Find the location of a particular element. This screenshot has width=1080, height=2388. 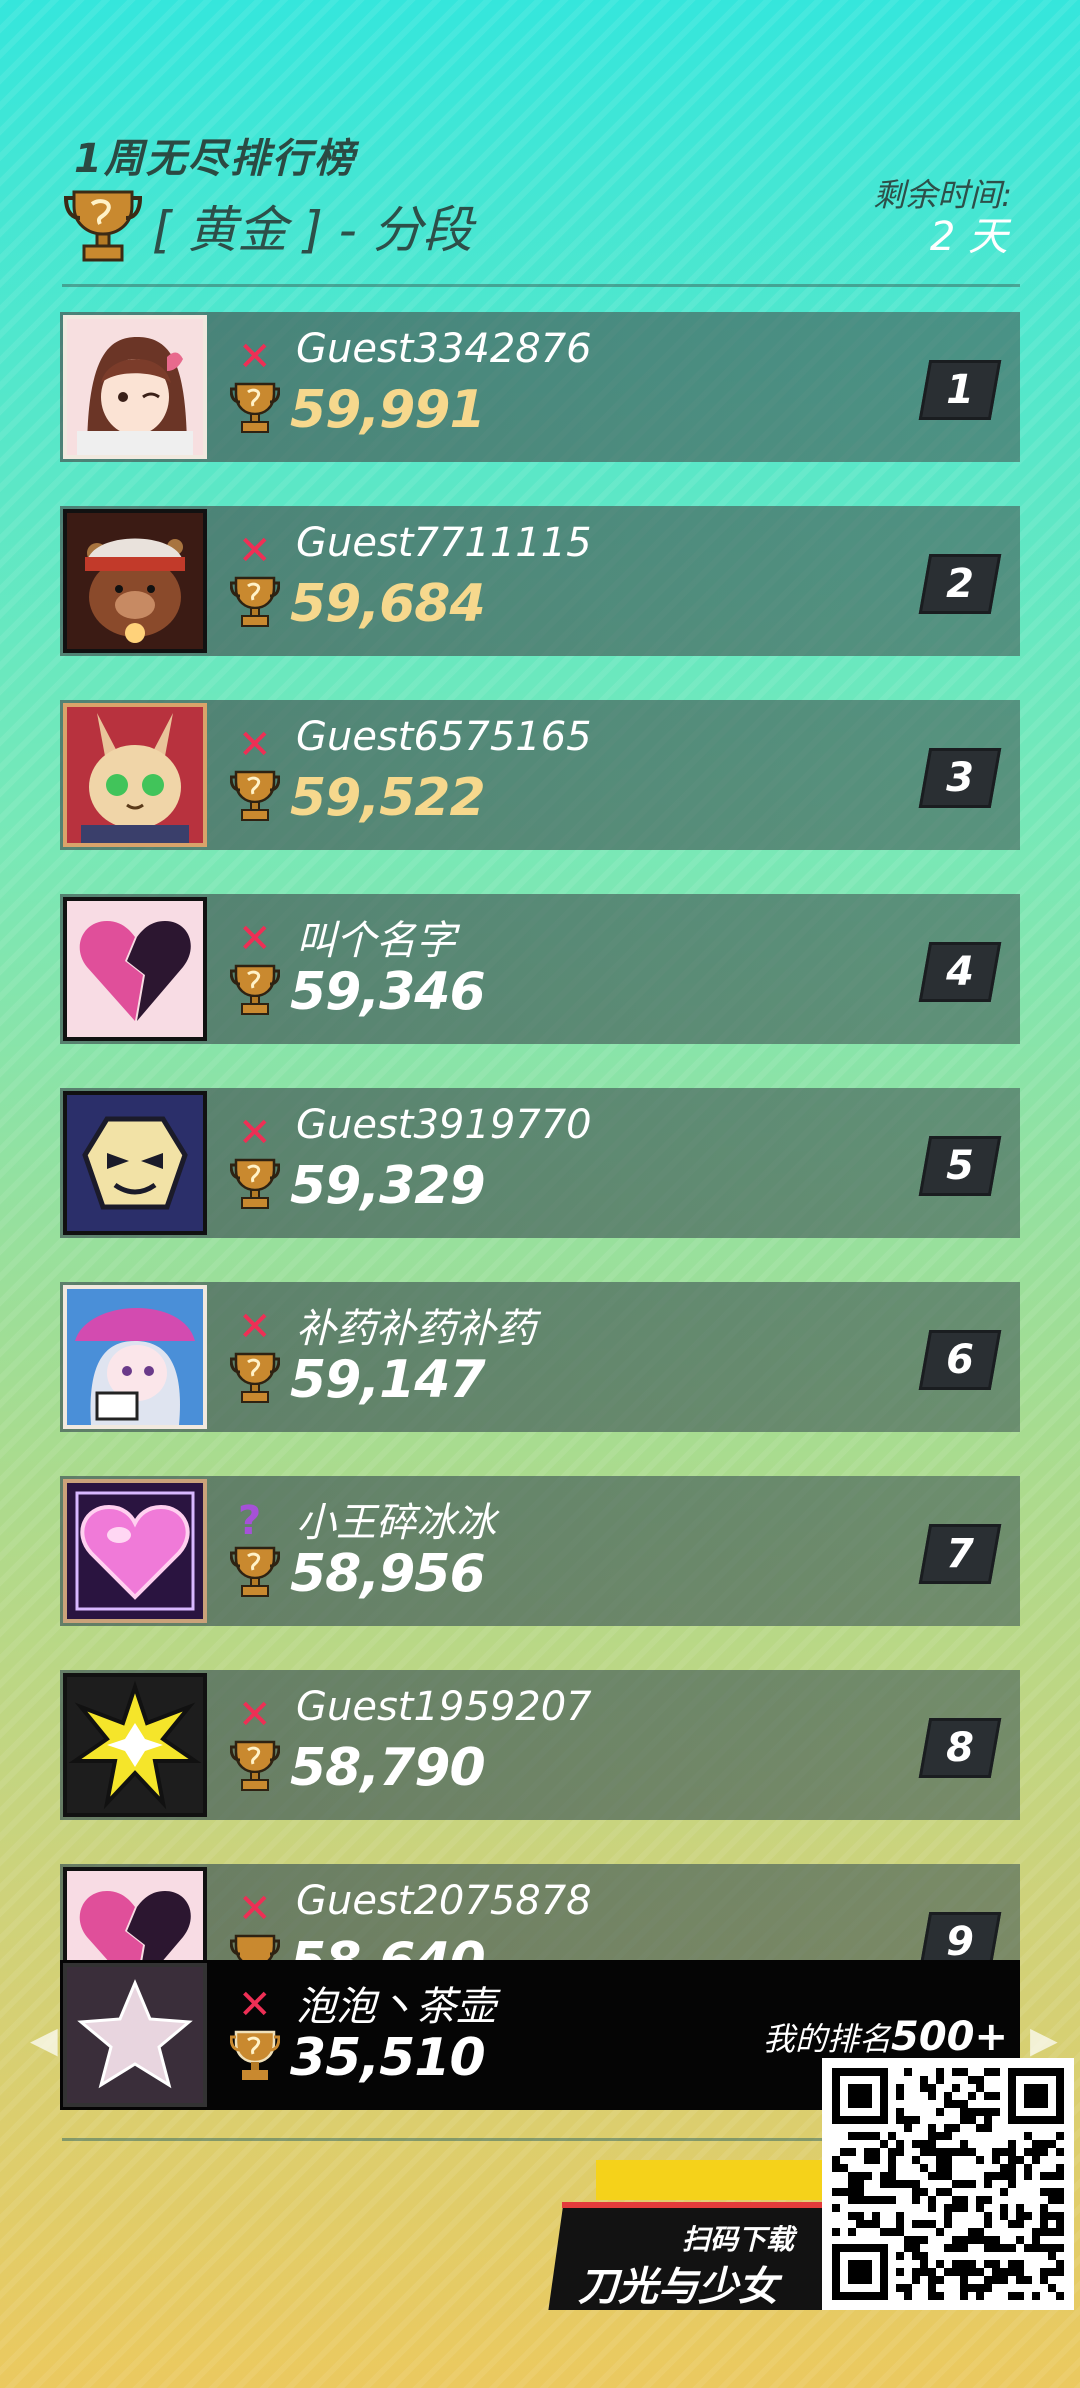

leaderboard-row: ✕ Guest7711115 59,684 2 is located at coordinates (540, 581).